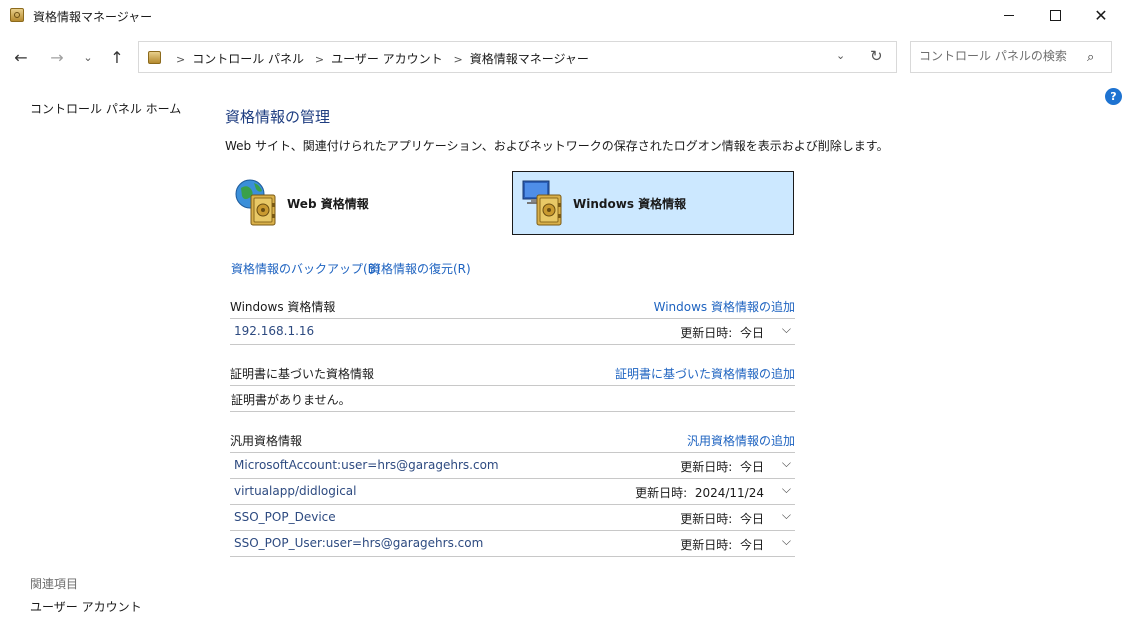 The width and height of the screenshot is (1124, 632). Describe the element at coordinates (999, 56) in the screenshot. I see `search-input` at that location.